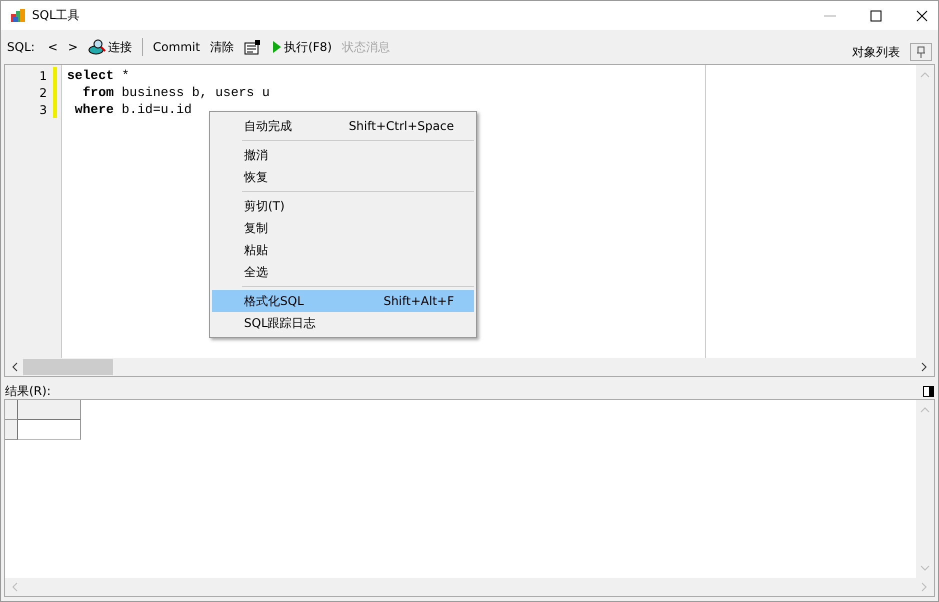  I want to click on connect-button: 连接, so click(109, 47).